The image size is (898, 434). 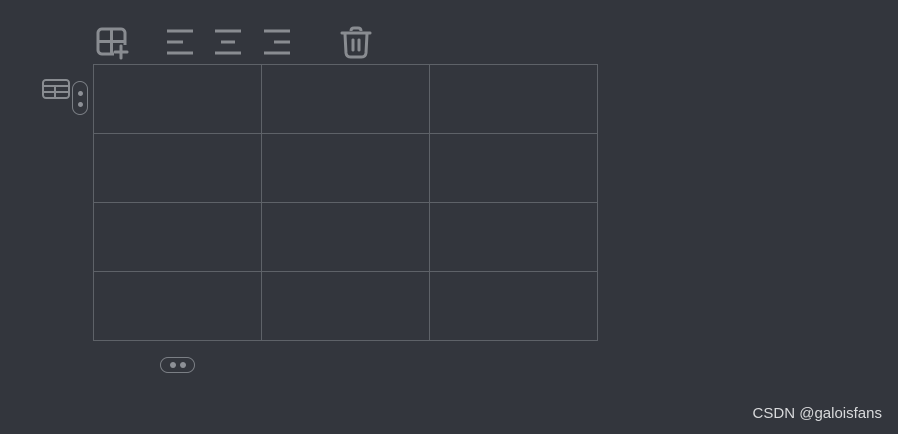 What do you see at coordinates (817, 413) in the screenshot?
I see `watermark: CSDN @galoisfans` at bounding box center [817, 413].